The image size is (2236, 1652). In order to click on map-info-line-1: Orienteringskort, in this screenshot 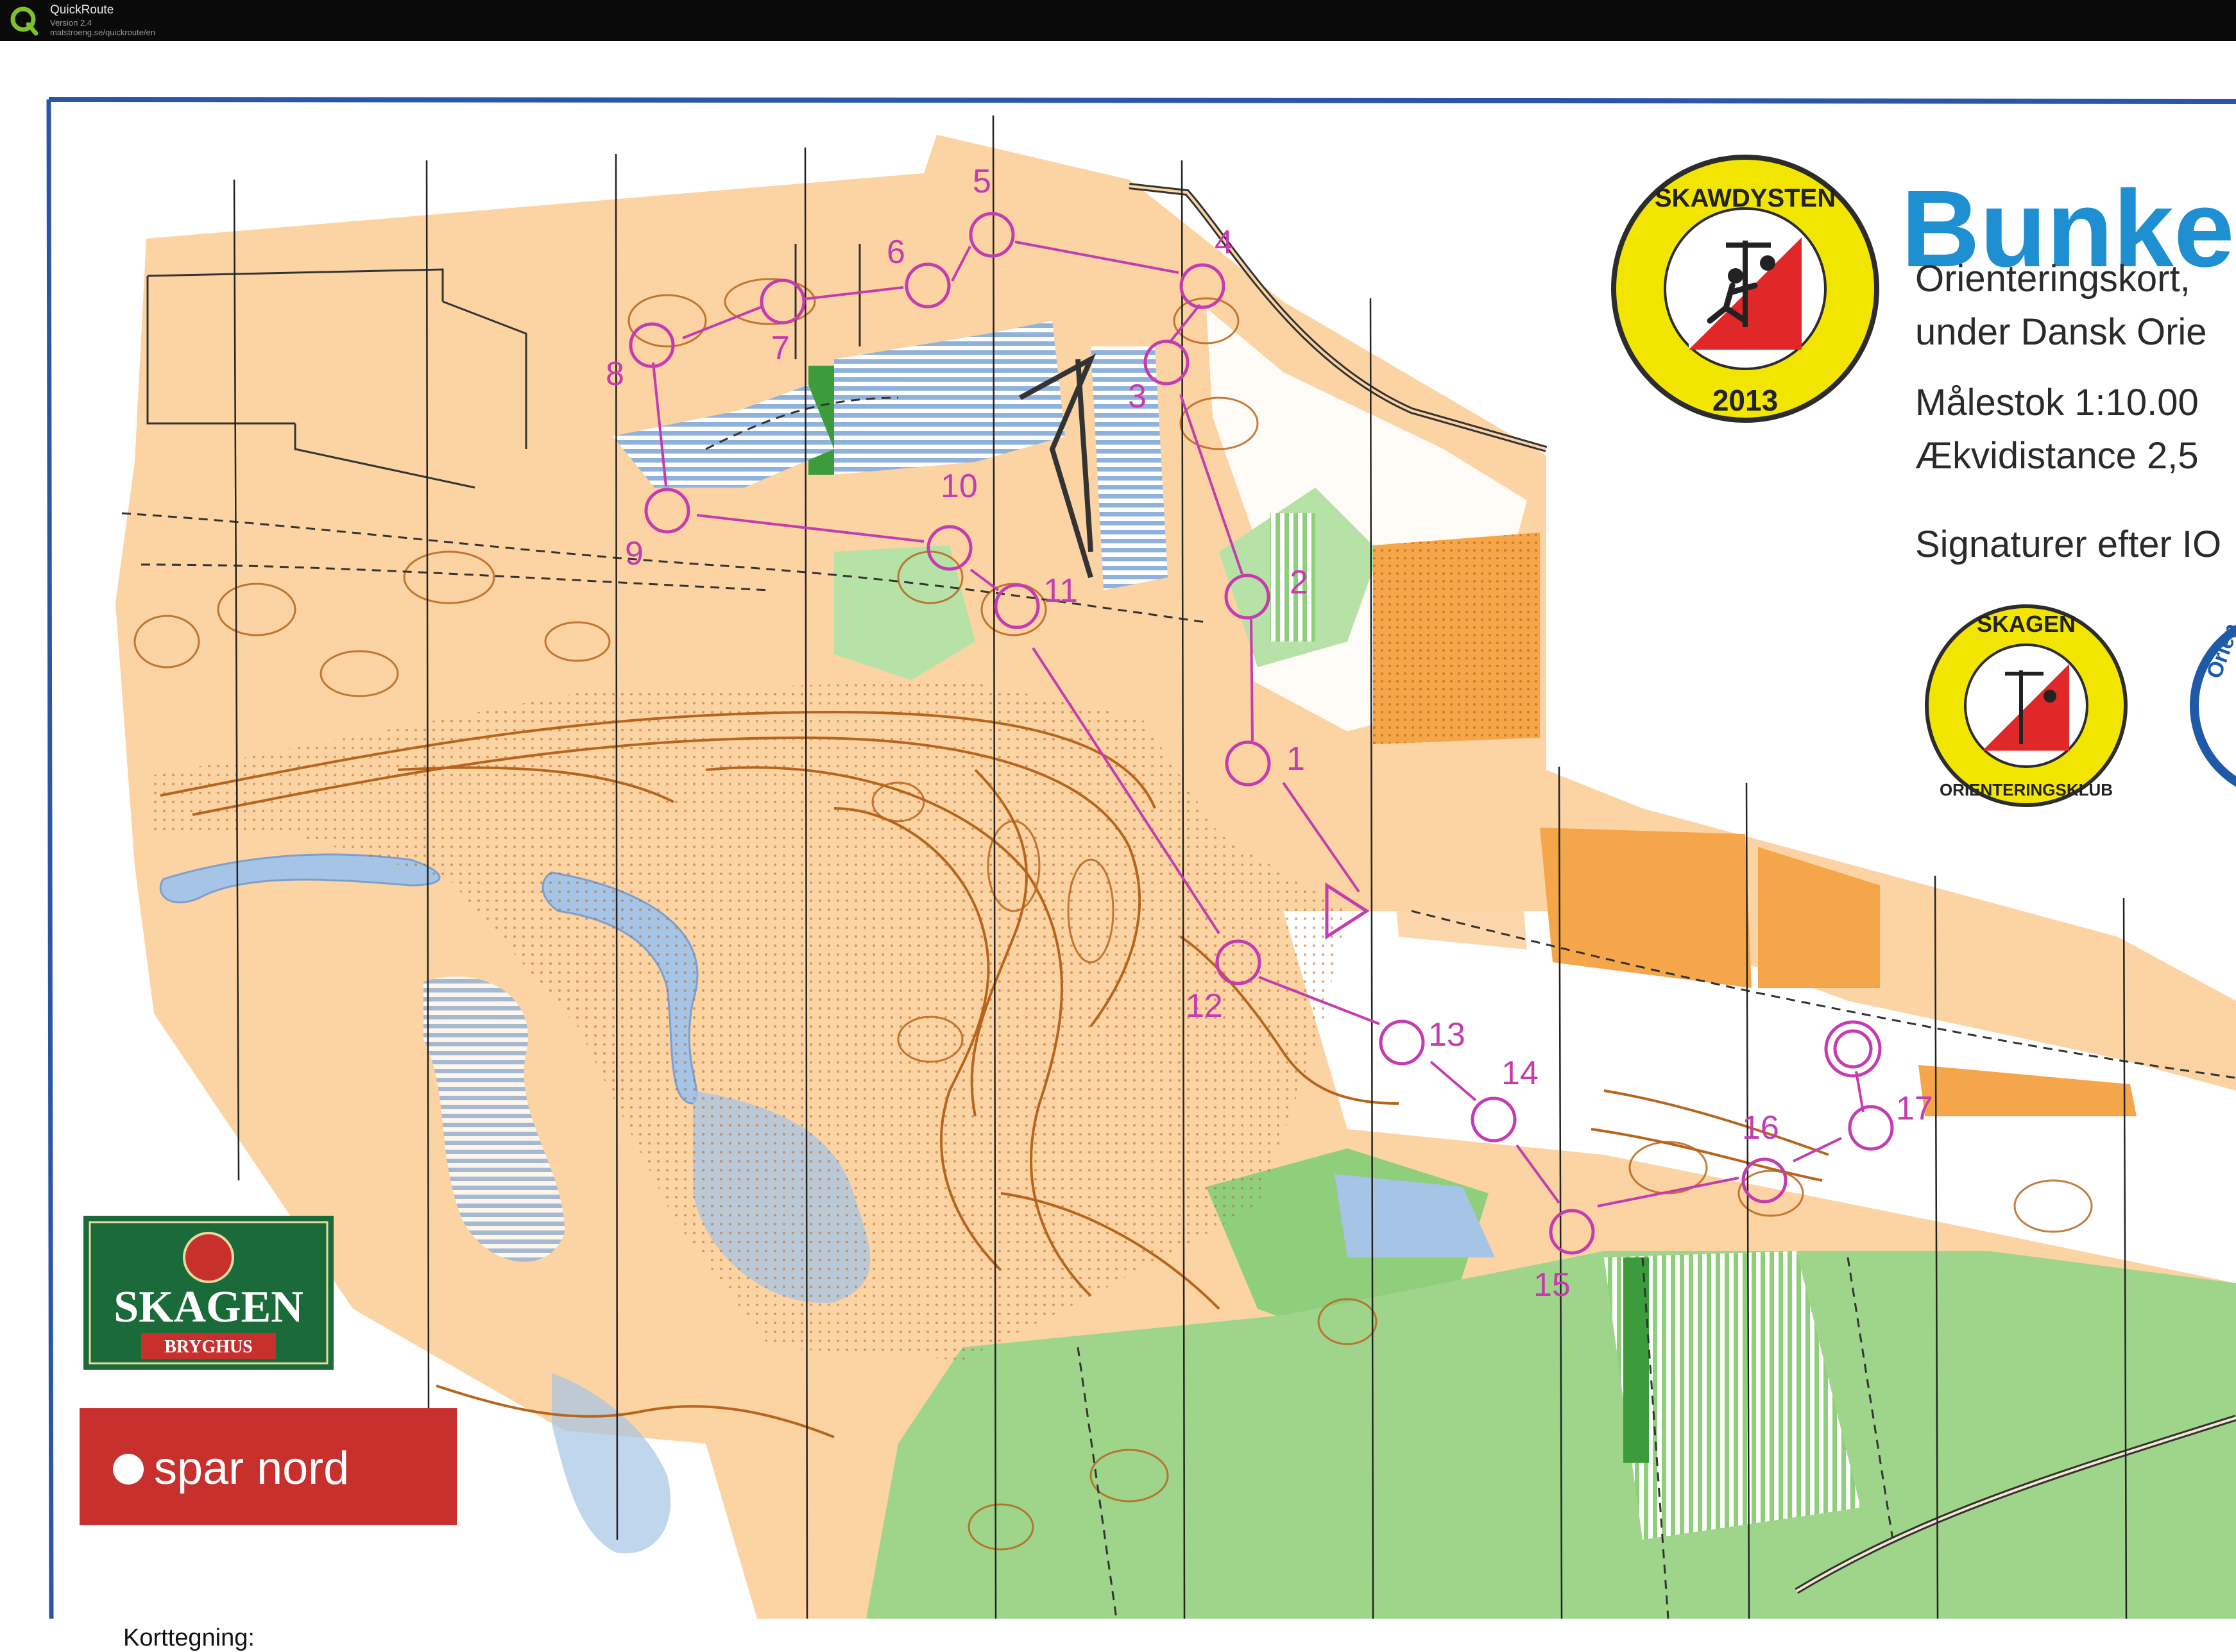, I will do `click(2052, 279)`.